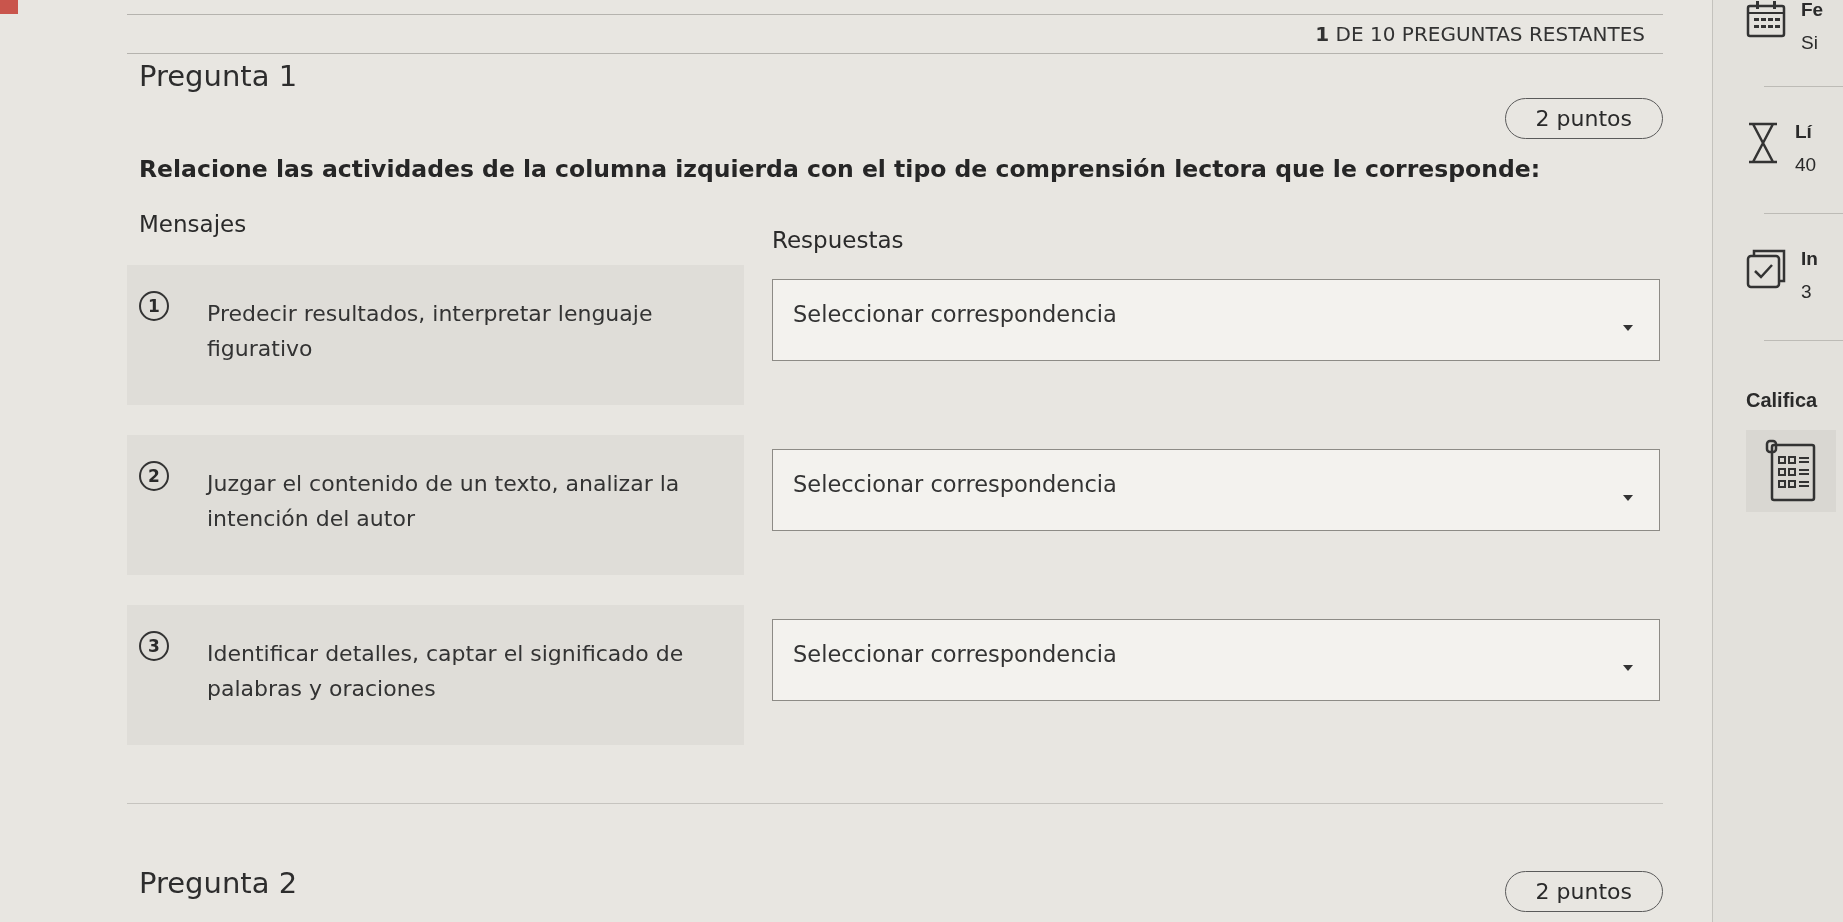  Describe the element at coordinates (1809, 259) in the screenshot. I see `sidebar-item-title: In` at that location.